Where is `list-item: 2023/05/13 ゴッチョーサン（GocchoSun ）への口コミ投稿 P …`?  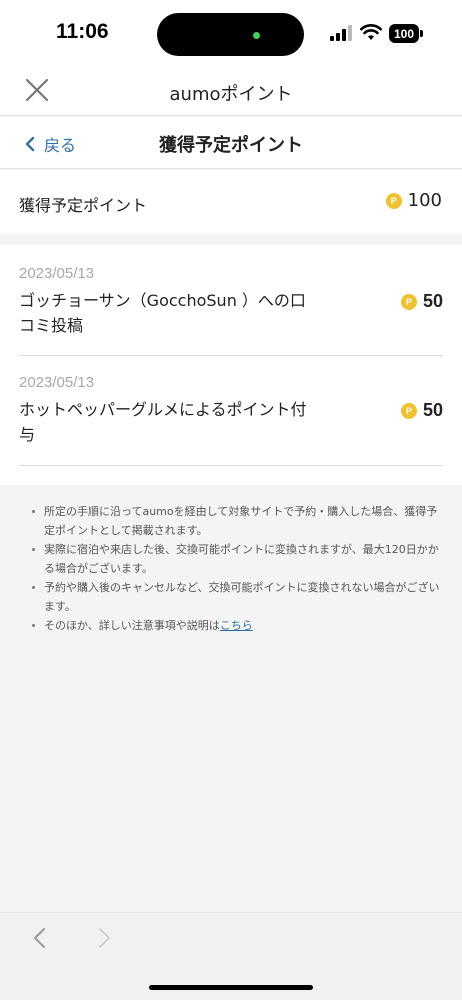 list-item: 2023/05/13 ゴッチョーサン（GocchoSun ）への口コミ投稿 P … is located at coordinates (231, 300).